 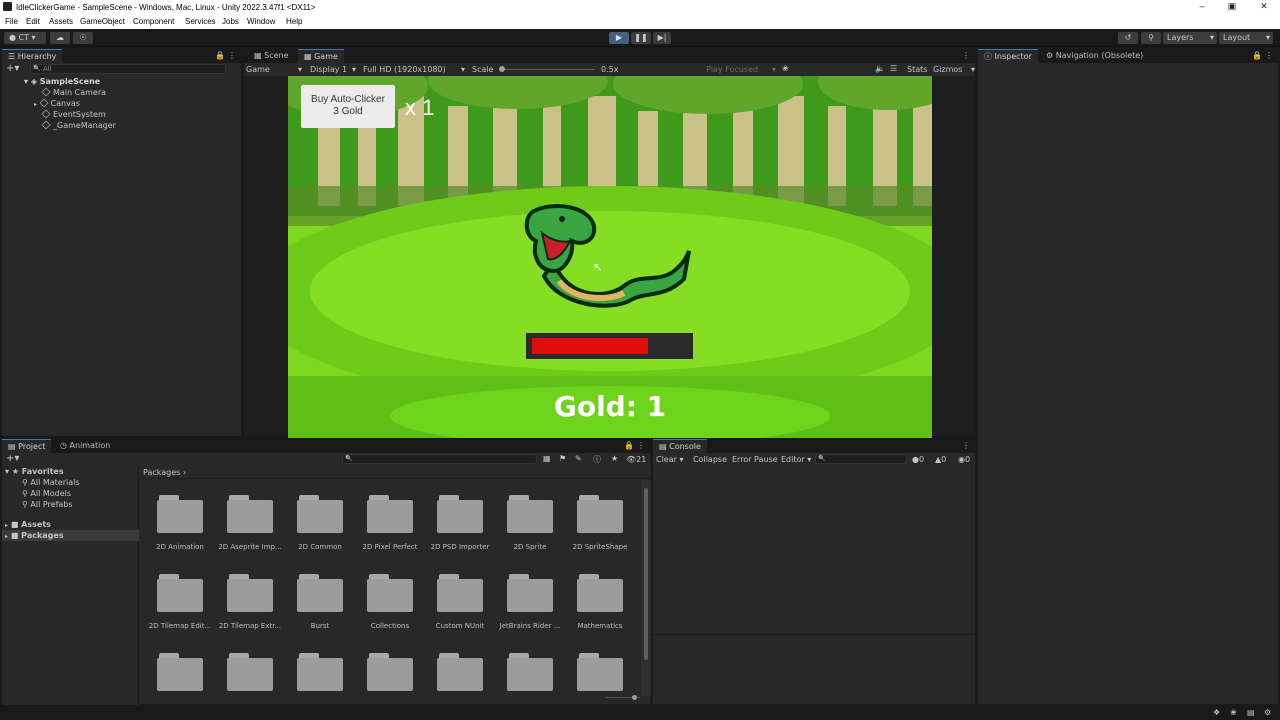 What do you see at coordinates (1264, 7) in the screenshot?
I see `close-icon: ✕` at bounding box center [1264, 7].